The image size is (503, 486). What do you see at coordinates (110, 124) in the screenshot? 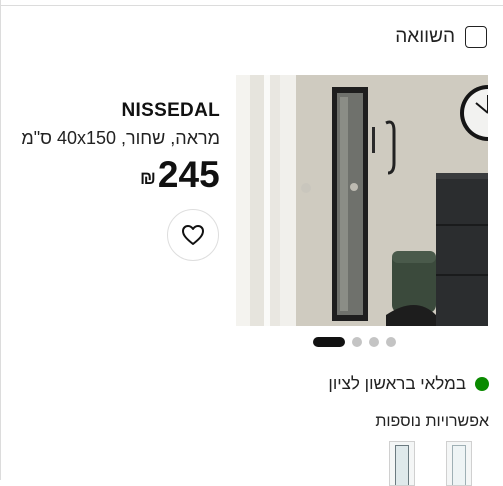
I see `product-info: NISSEDAL מראה, שחור, 40x150 ס"מ` at bounding box center [110, 124].